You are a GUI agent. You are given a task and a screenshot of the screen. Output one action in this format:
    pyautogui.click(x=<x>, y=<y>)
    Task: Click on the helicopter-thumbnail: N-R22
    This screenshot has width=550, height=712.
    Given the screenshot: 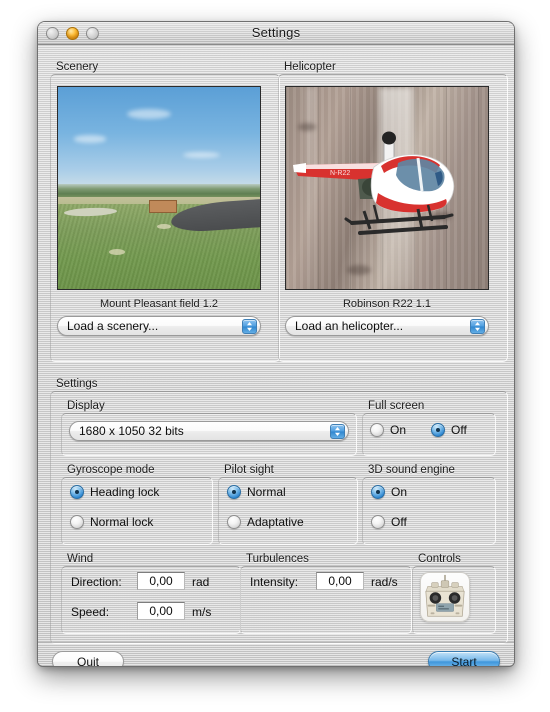 What is the action you would take?
    pyautogui.click(x=387, y=188)
    